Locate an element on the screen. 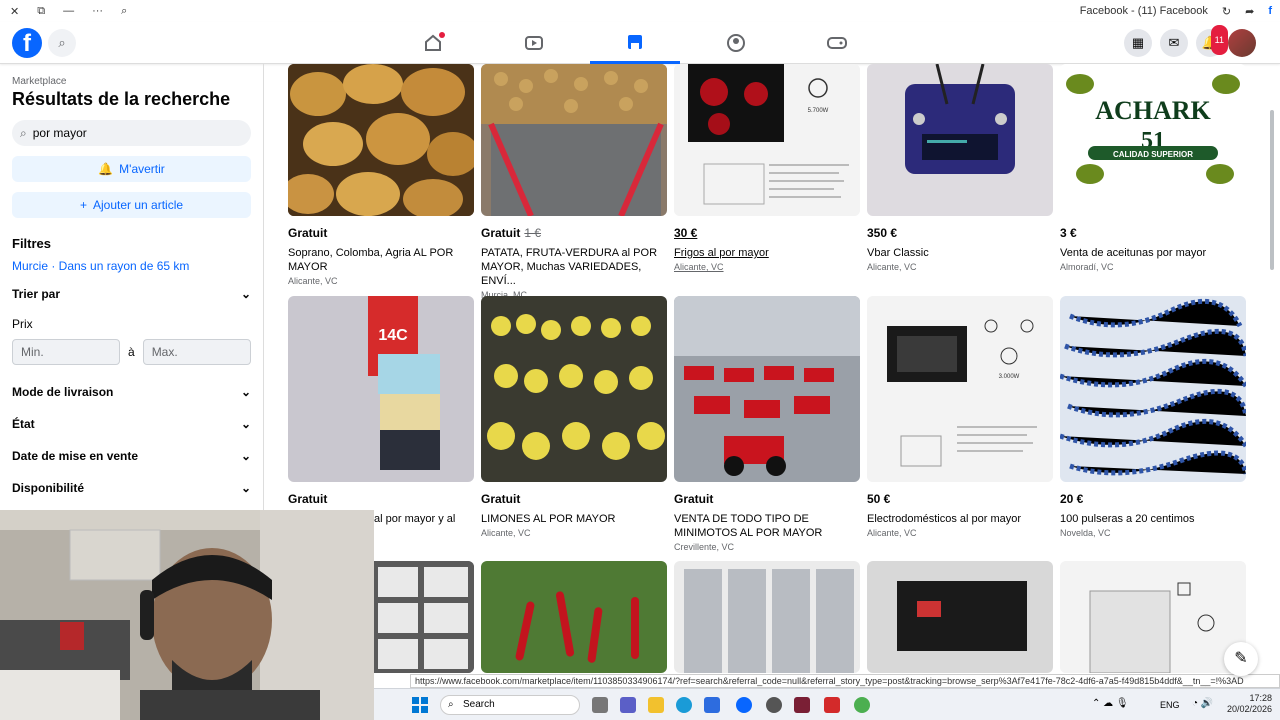  groups-tab is located at coordinates (736, 43).